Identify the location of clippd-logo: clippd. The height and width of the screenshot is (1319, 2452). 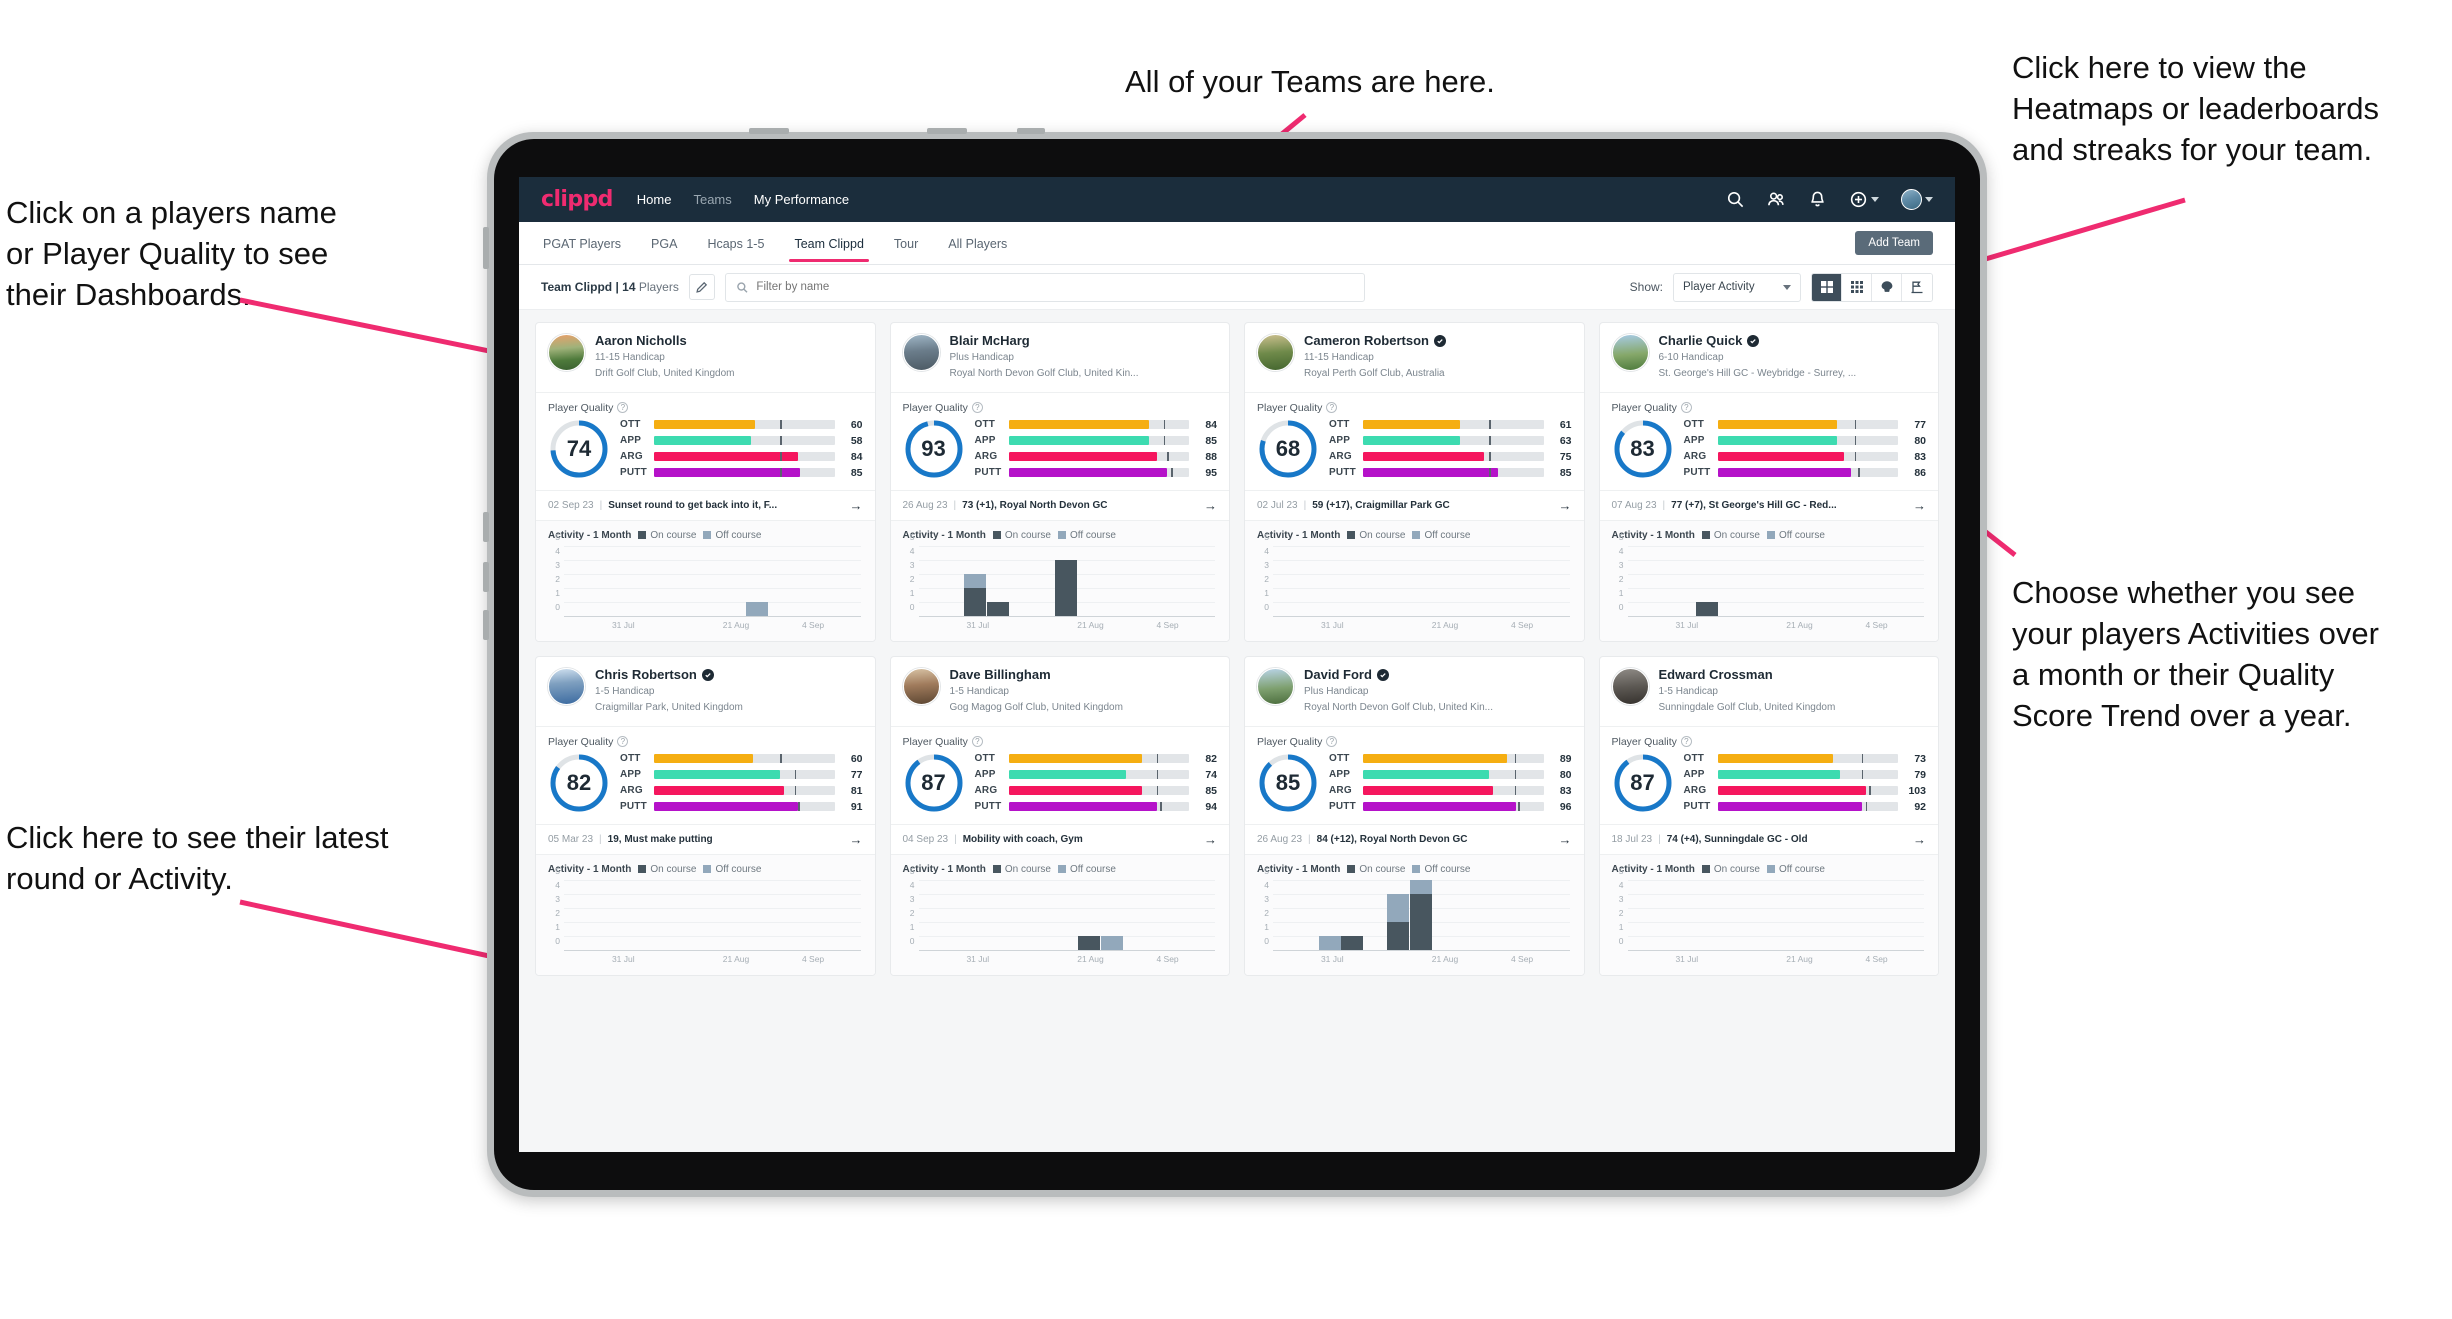
(577, 199).